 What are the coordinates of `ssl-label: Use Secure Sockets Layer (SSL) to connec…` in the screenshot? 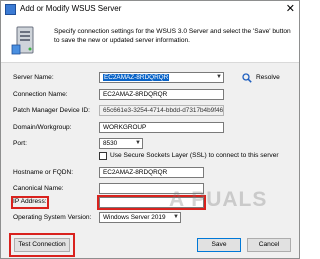 It's located at (194, 155).